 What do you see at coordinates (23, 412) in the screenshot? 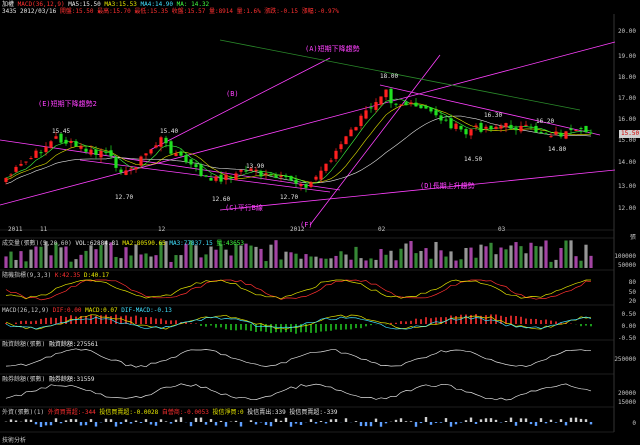
I see `inst-title: 外資(張數)(1)` at bounding box center [23, 412].